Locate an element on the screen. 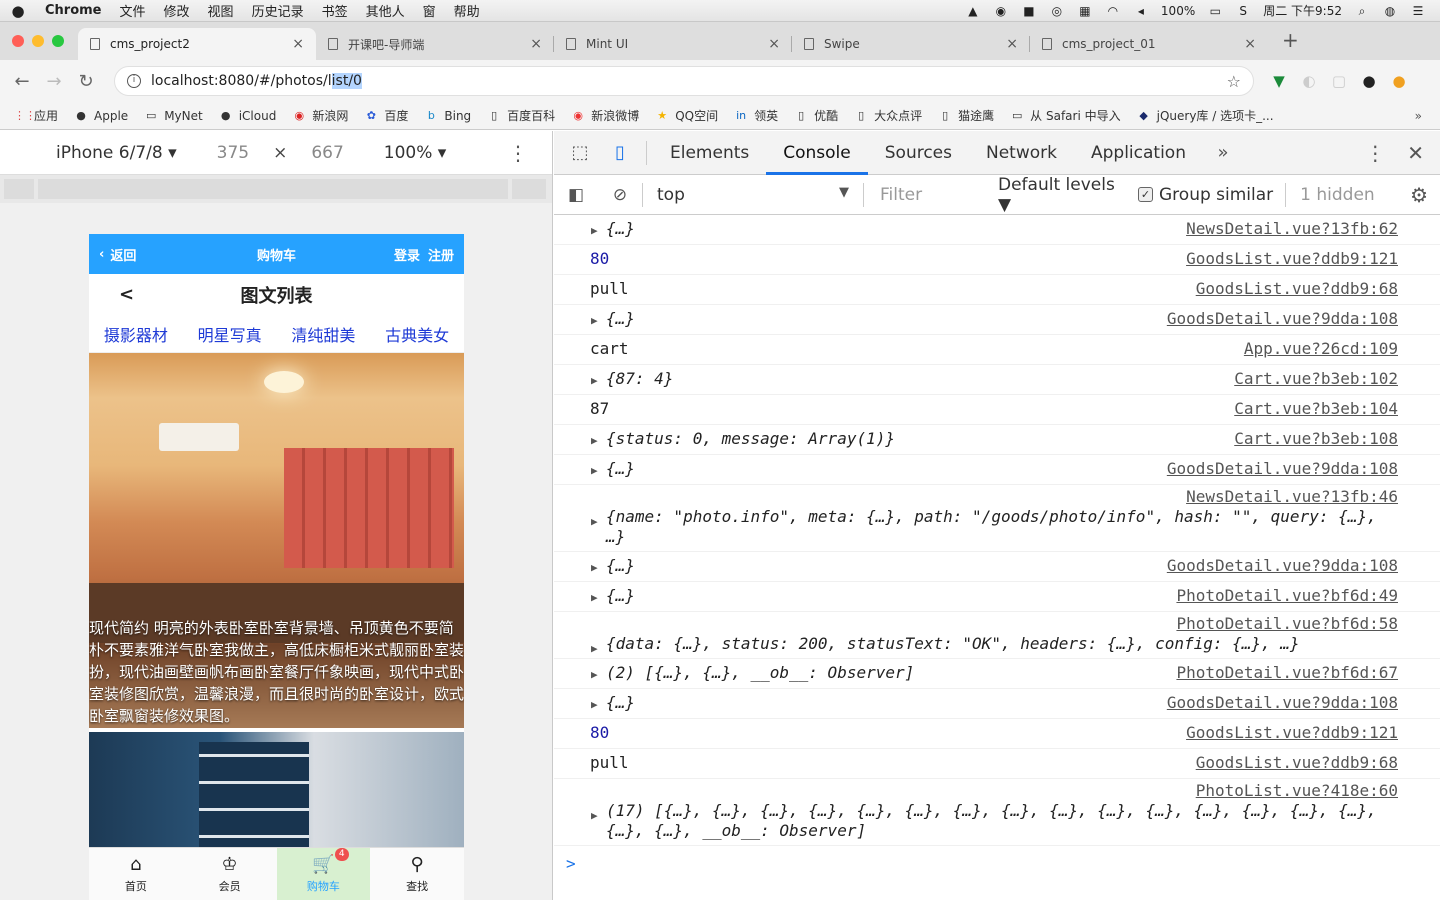 The image size is (1440, 900). source-link: Cart.vue?b3eb:108 is located at coordinates (1316, 439).